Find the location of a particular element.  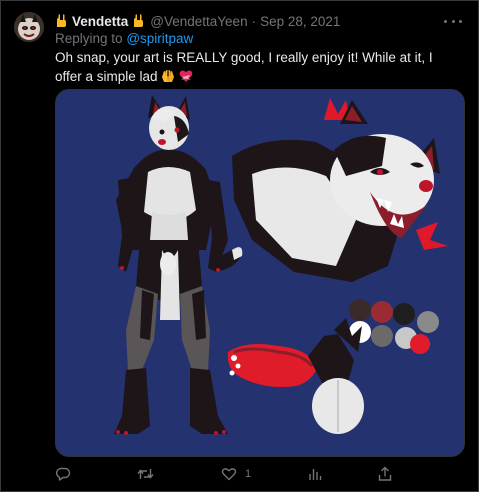

reply-icon is located at coordinates (63, 474).